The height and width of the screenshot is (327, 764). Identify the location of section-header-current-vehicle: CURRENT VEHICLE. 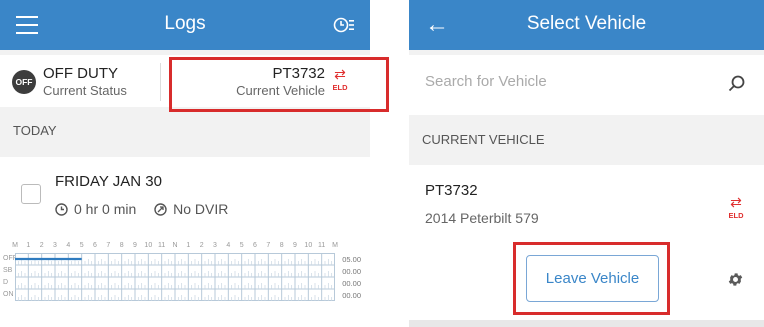
(483, 139).